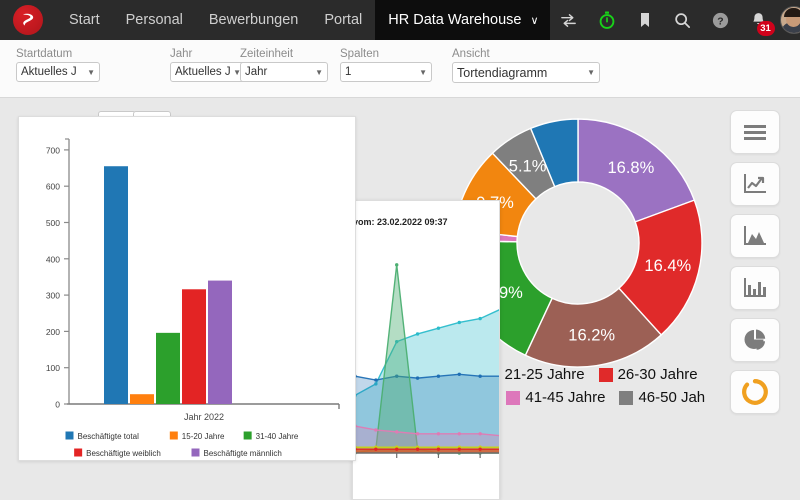 This screenshot has width=800, height=500. I want to click on company-logo, so click(28, 20).